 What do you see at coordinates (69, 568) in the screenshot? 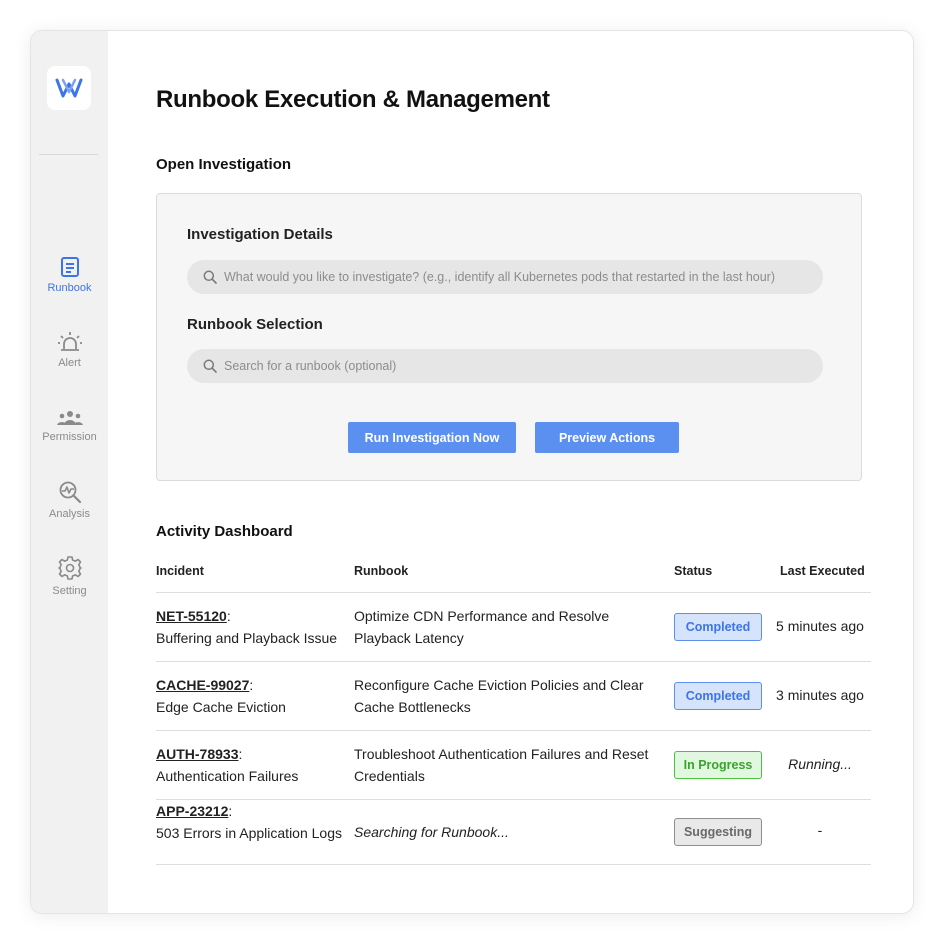
I see `gear-icon` at bounding box center [69, 568].